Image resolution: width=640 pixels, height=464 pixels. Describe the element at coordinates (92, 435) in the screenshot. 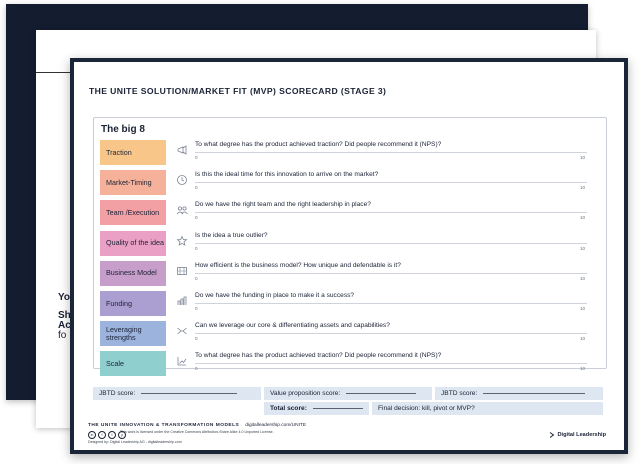

I see `linkedin-icon: in` at that location.